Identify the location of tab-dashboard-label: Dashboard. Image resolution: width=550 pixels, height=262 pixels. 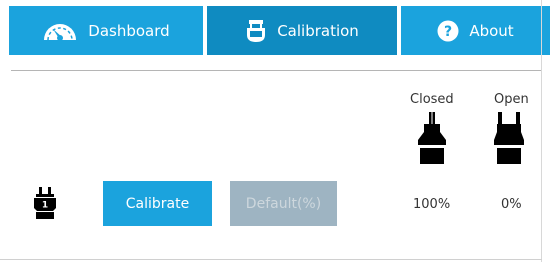
(129, 30).